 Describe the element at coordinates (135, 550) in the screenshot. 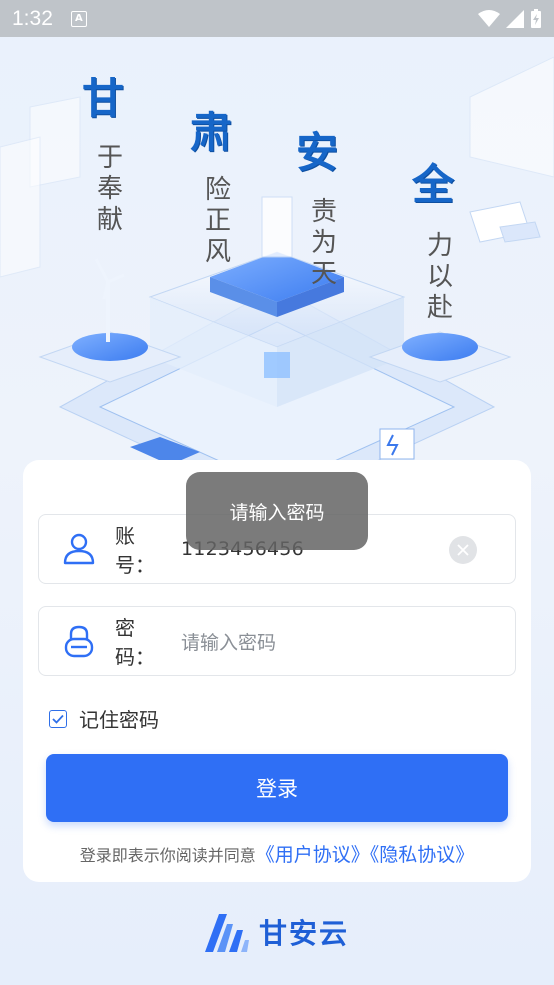

I see `account-label: 账号：` at that location.